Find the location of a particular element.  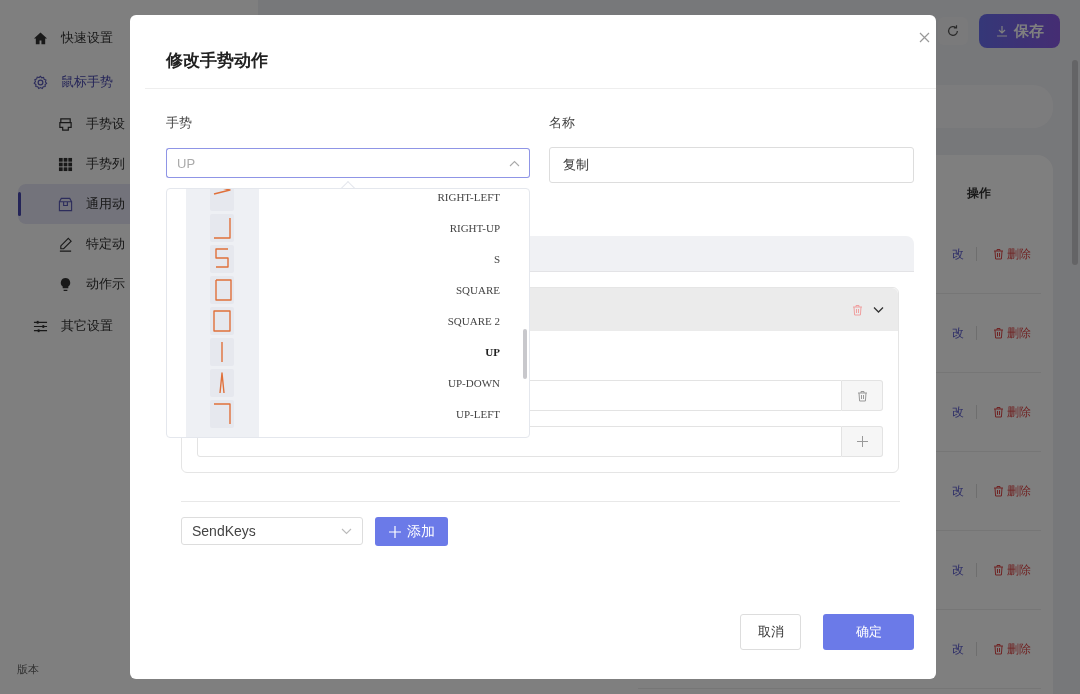

field-label: 名称 is located at coordinates (562, 123).